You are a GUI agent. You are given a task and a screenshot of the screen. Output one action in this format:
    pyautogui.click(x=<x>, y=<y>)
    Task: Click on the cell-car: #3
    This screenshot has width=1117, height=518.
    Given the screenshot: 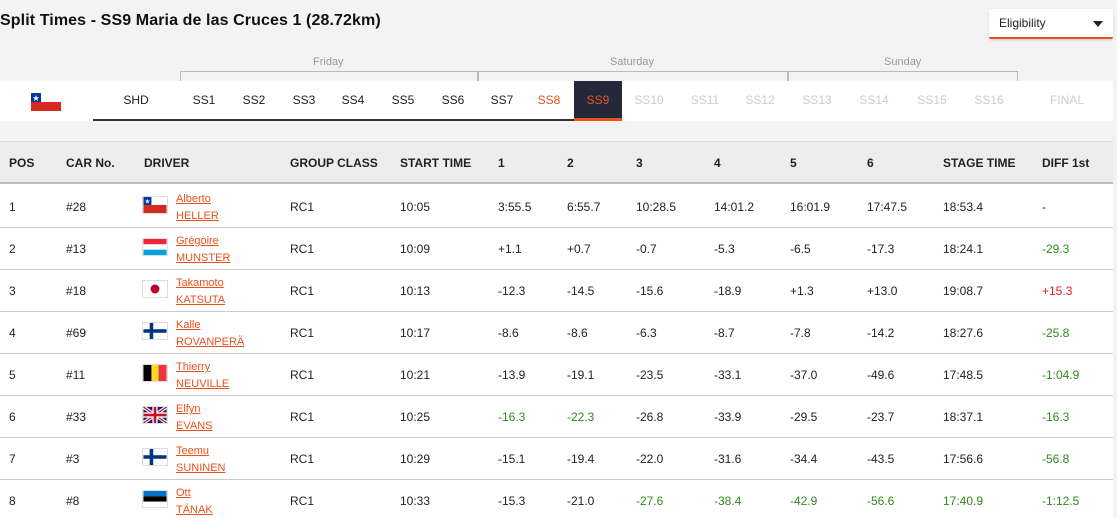 What is the action you would take?
    pyautogui.click(x=73, y=459)
    